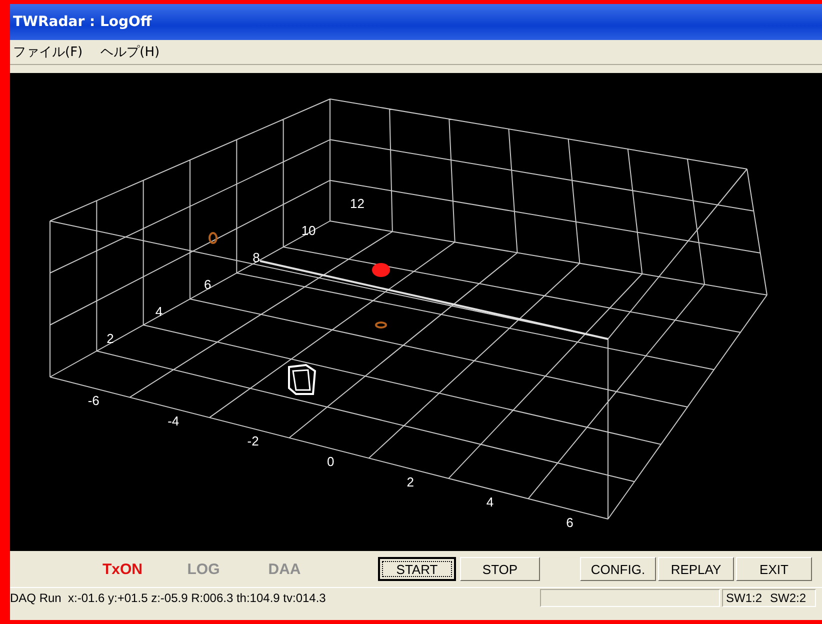 This screenshot has height=624, width=822. I want to click on control-button: STOP, so click(500, 569).